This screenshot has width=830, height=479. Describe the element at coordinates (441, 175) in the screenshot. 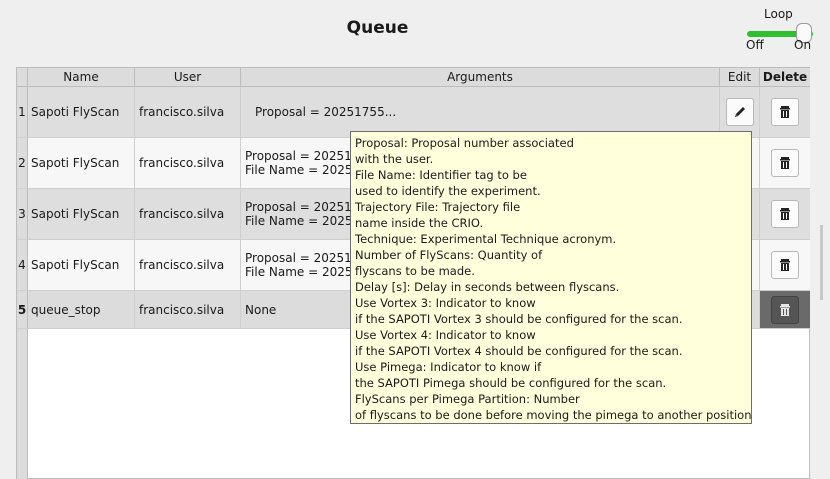

I see `tooltip-line: File Name: Identifier tag to be` at that location.